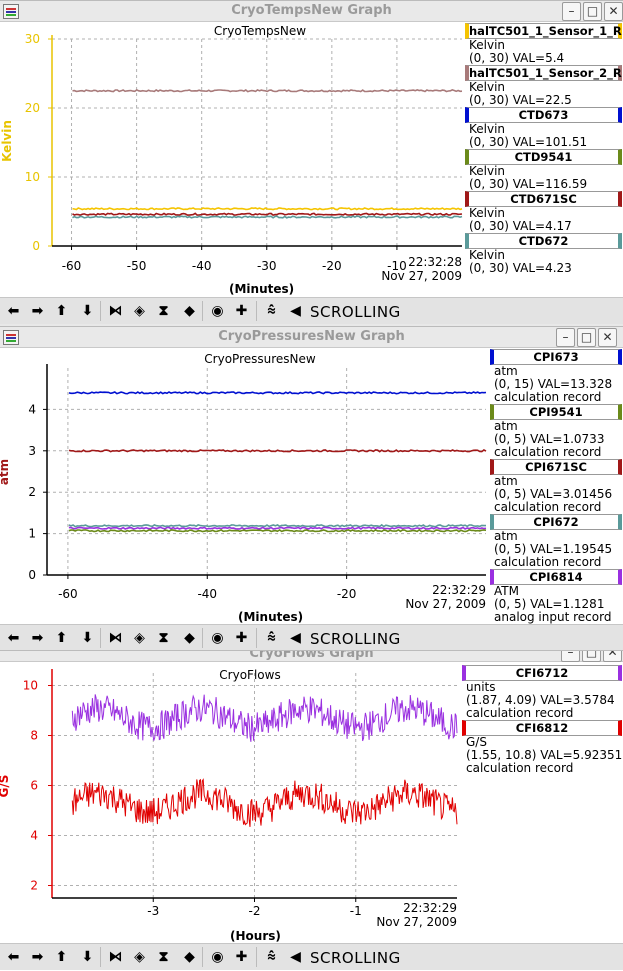 The width and height of the screenshot is (623, 971). I want to click on series-line-CPI9541, so click(277, 530).